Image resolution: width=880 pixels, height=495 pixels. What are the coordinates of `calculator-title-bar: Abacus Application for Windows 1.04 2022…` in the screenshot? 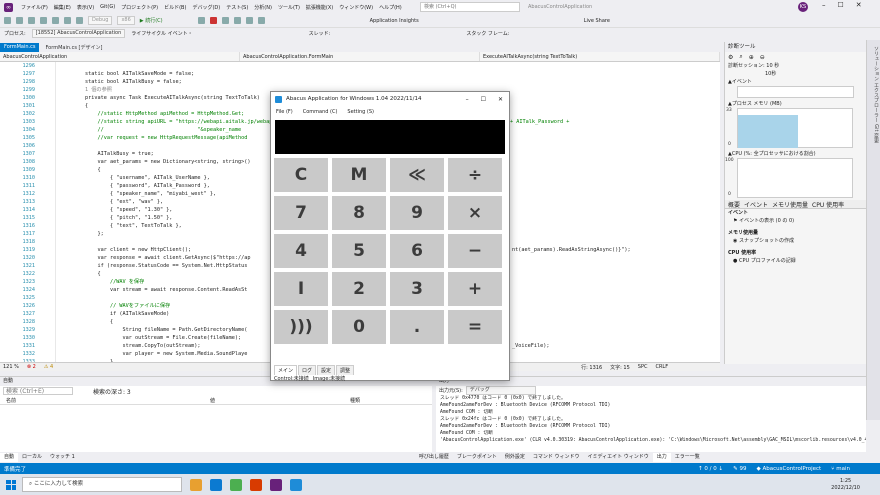 It's located at (390, 99).